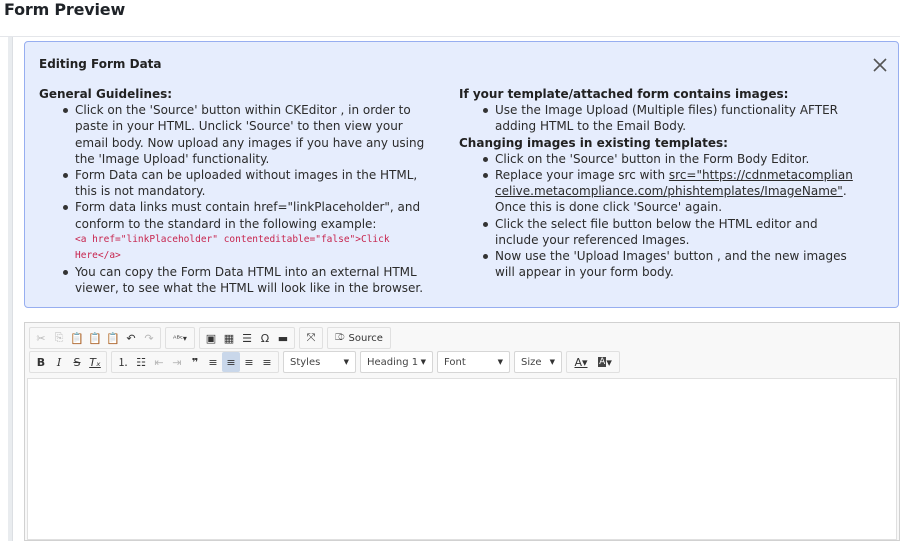 Image resolution: width=900 pixels, height=541 pixels. I want to click on source-button: ⎄ Source, so click(359, 338).